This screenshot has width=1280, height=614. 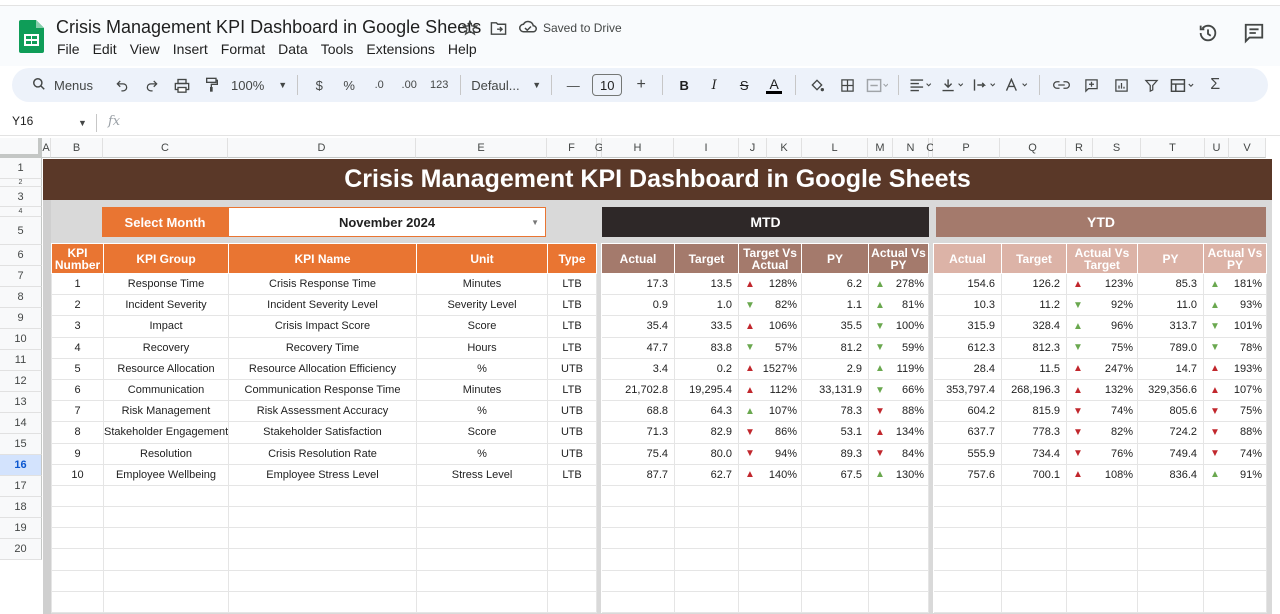 I want to click on print-icon, so click(x=182, y=85).